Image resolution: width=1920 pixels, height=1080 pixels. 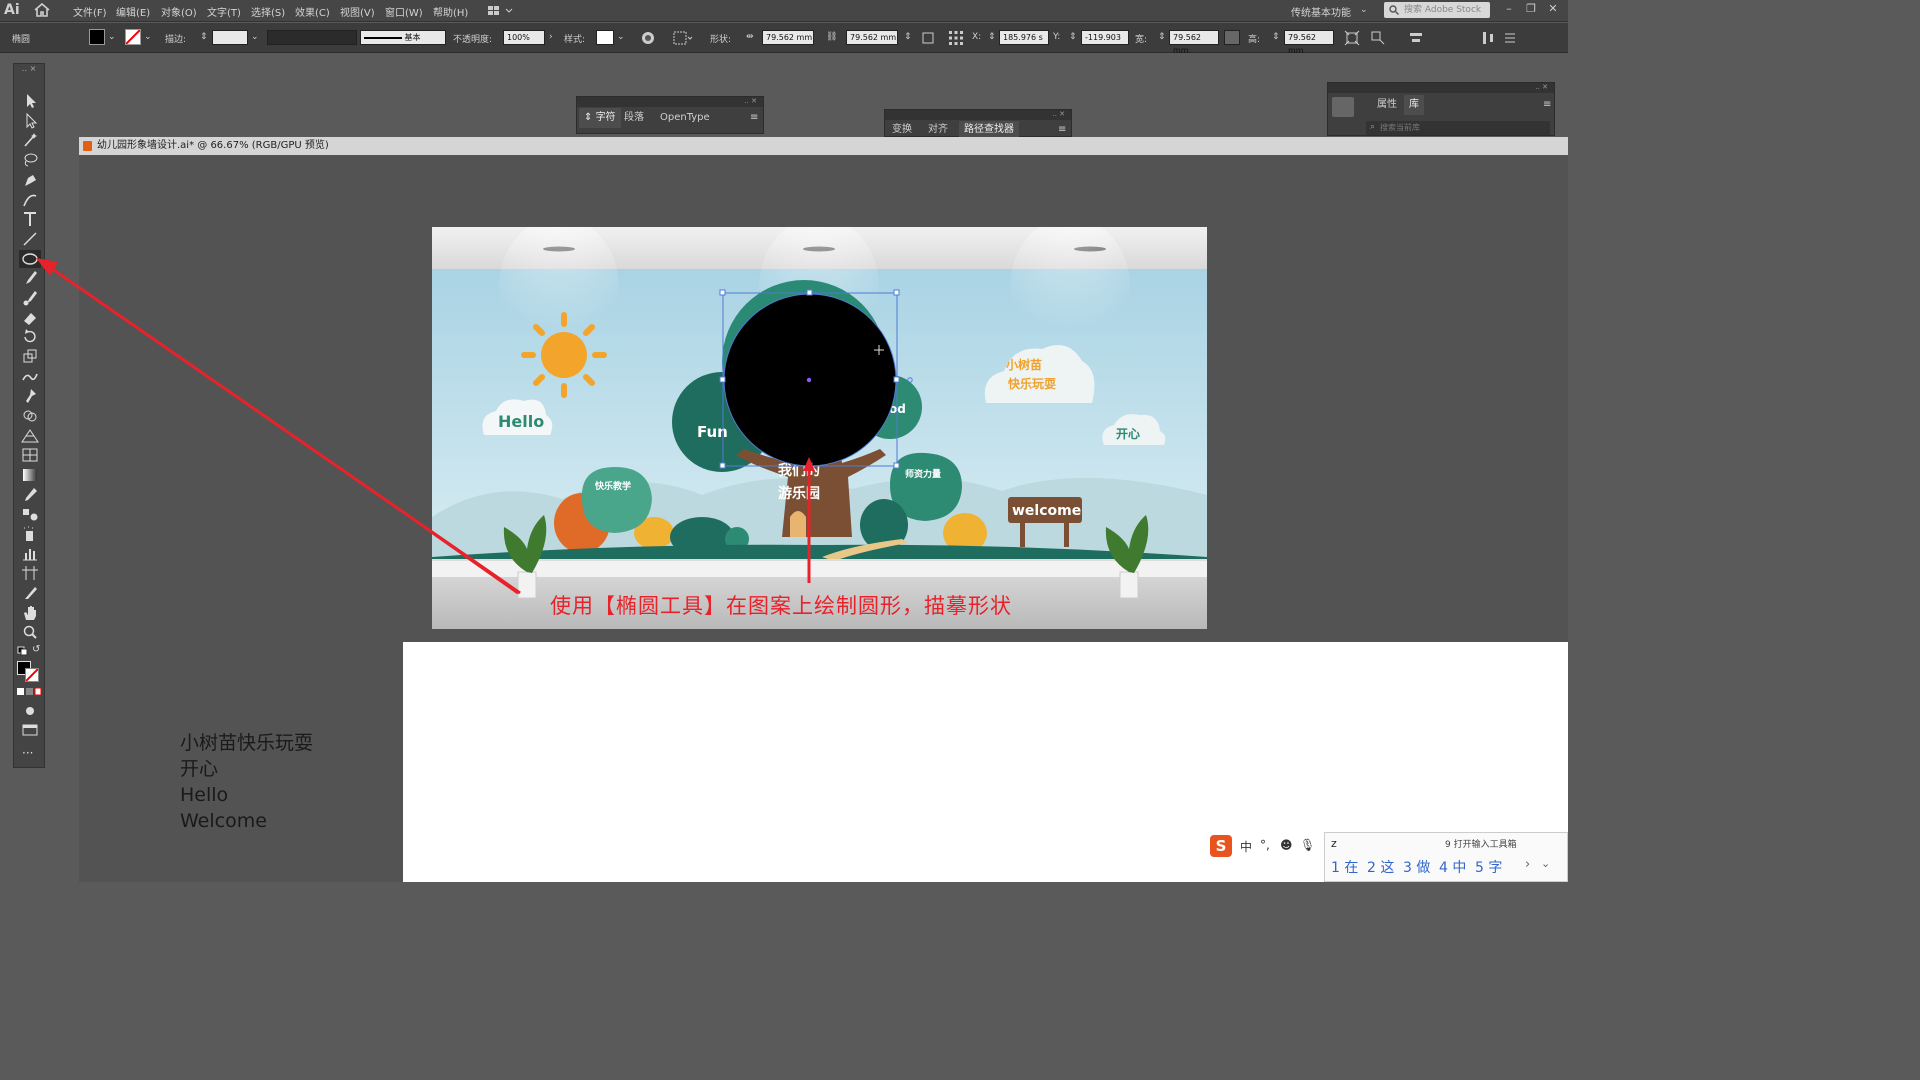 I want to click on recolor-artwork-icon, so click(x=648, y=38).